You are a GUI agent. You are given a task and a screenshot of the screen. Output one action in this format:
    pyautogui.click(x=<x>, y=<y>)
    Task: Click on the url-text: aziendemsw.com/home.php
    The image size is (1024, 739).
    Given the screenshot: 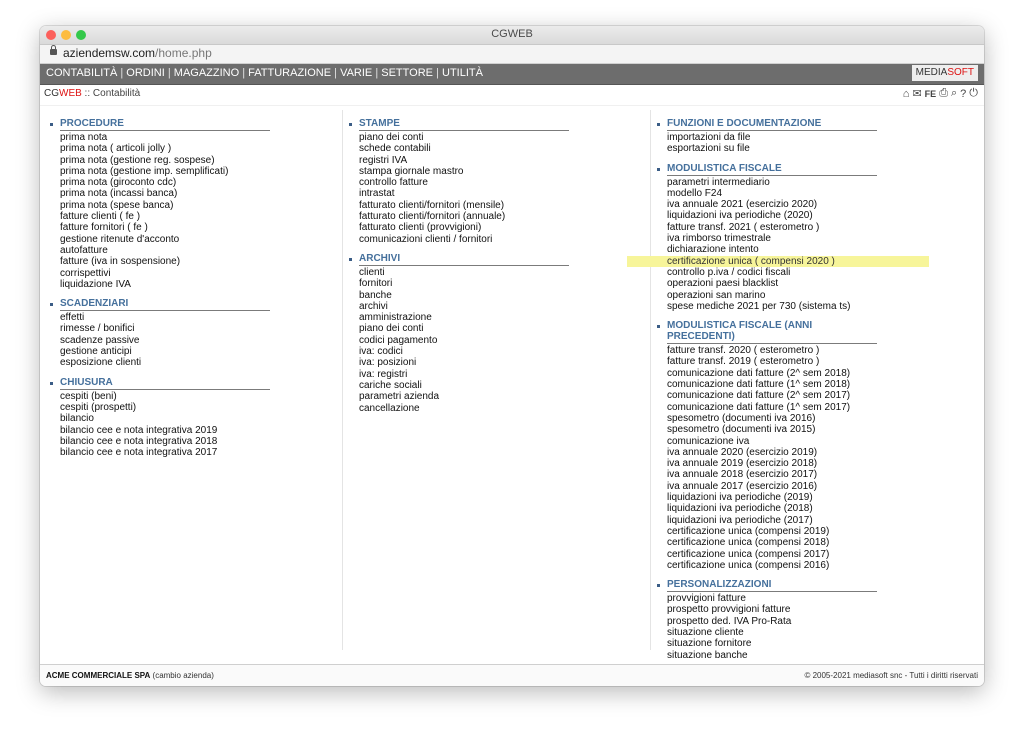 What is the action you would take?
    pyautogui.click(x=137, y=53)
    